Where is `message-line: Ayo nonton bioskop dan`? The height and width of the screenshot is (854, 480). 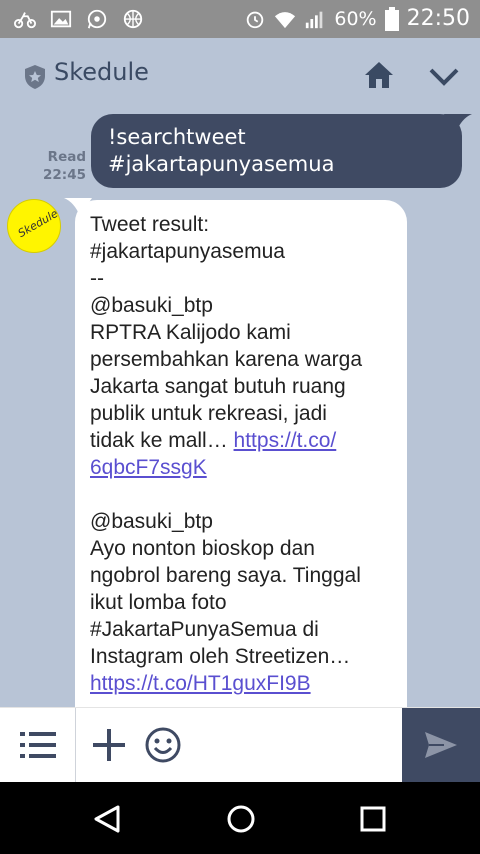 message-line: Ayo nonton bioskop dan is located at coordinates (202, 548).